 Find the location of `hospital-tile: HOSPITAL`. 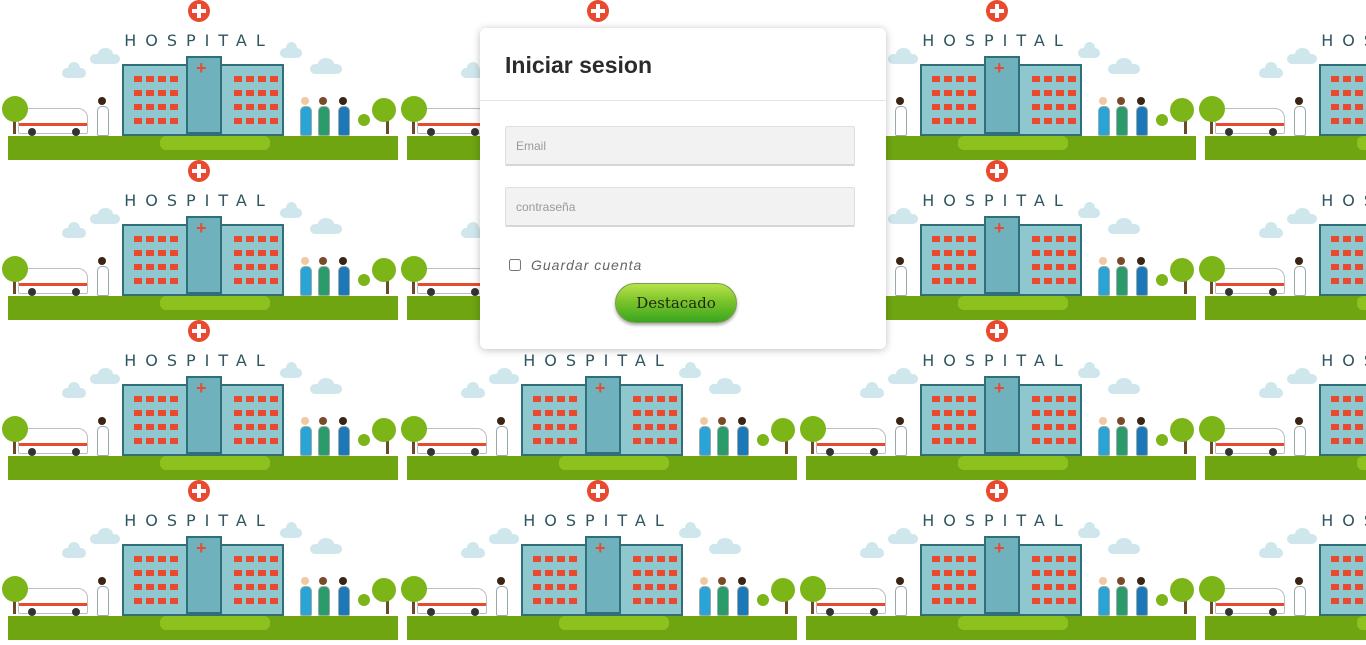

hospital-tile: HOSPITAL is located at coordinates (1281, 80).